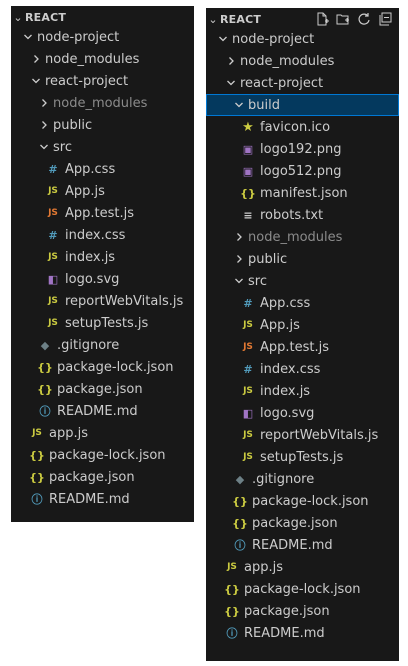 This screenshot has width=408, height=666. What do you see at coordinates (240, 479) in the screenshot?
I see `git-file-icon: ◆` at bounding box center [240, 479].